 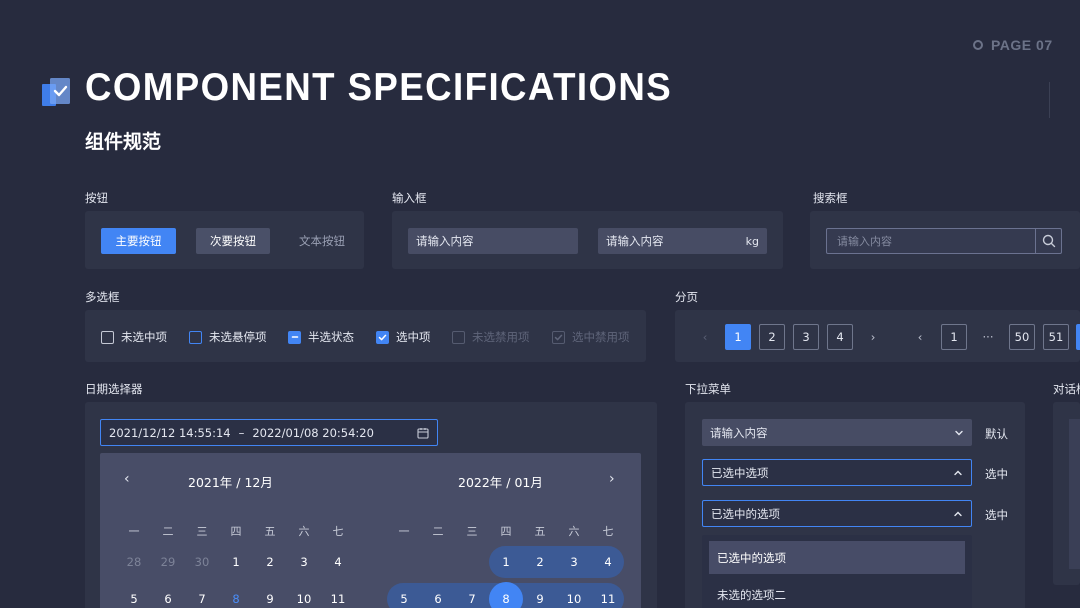 I want to click on calendar-day: 28, so click(x=134, y=562).